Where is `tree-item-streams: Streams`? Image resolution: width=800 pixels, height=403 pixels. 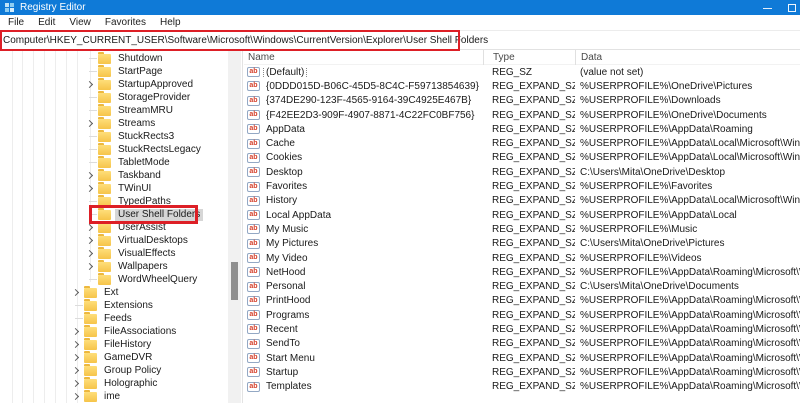
tree-item-streams: Streams is located at coordinates (113, 123).